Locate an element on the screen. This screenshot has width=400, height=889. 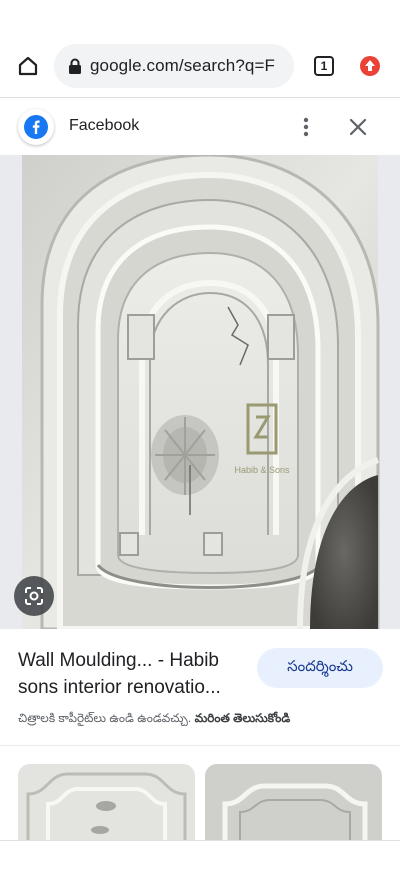
update-arrow-icon is located at coordinates (370, 66).